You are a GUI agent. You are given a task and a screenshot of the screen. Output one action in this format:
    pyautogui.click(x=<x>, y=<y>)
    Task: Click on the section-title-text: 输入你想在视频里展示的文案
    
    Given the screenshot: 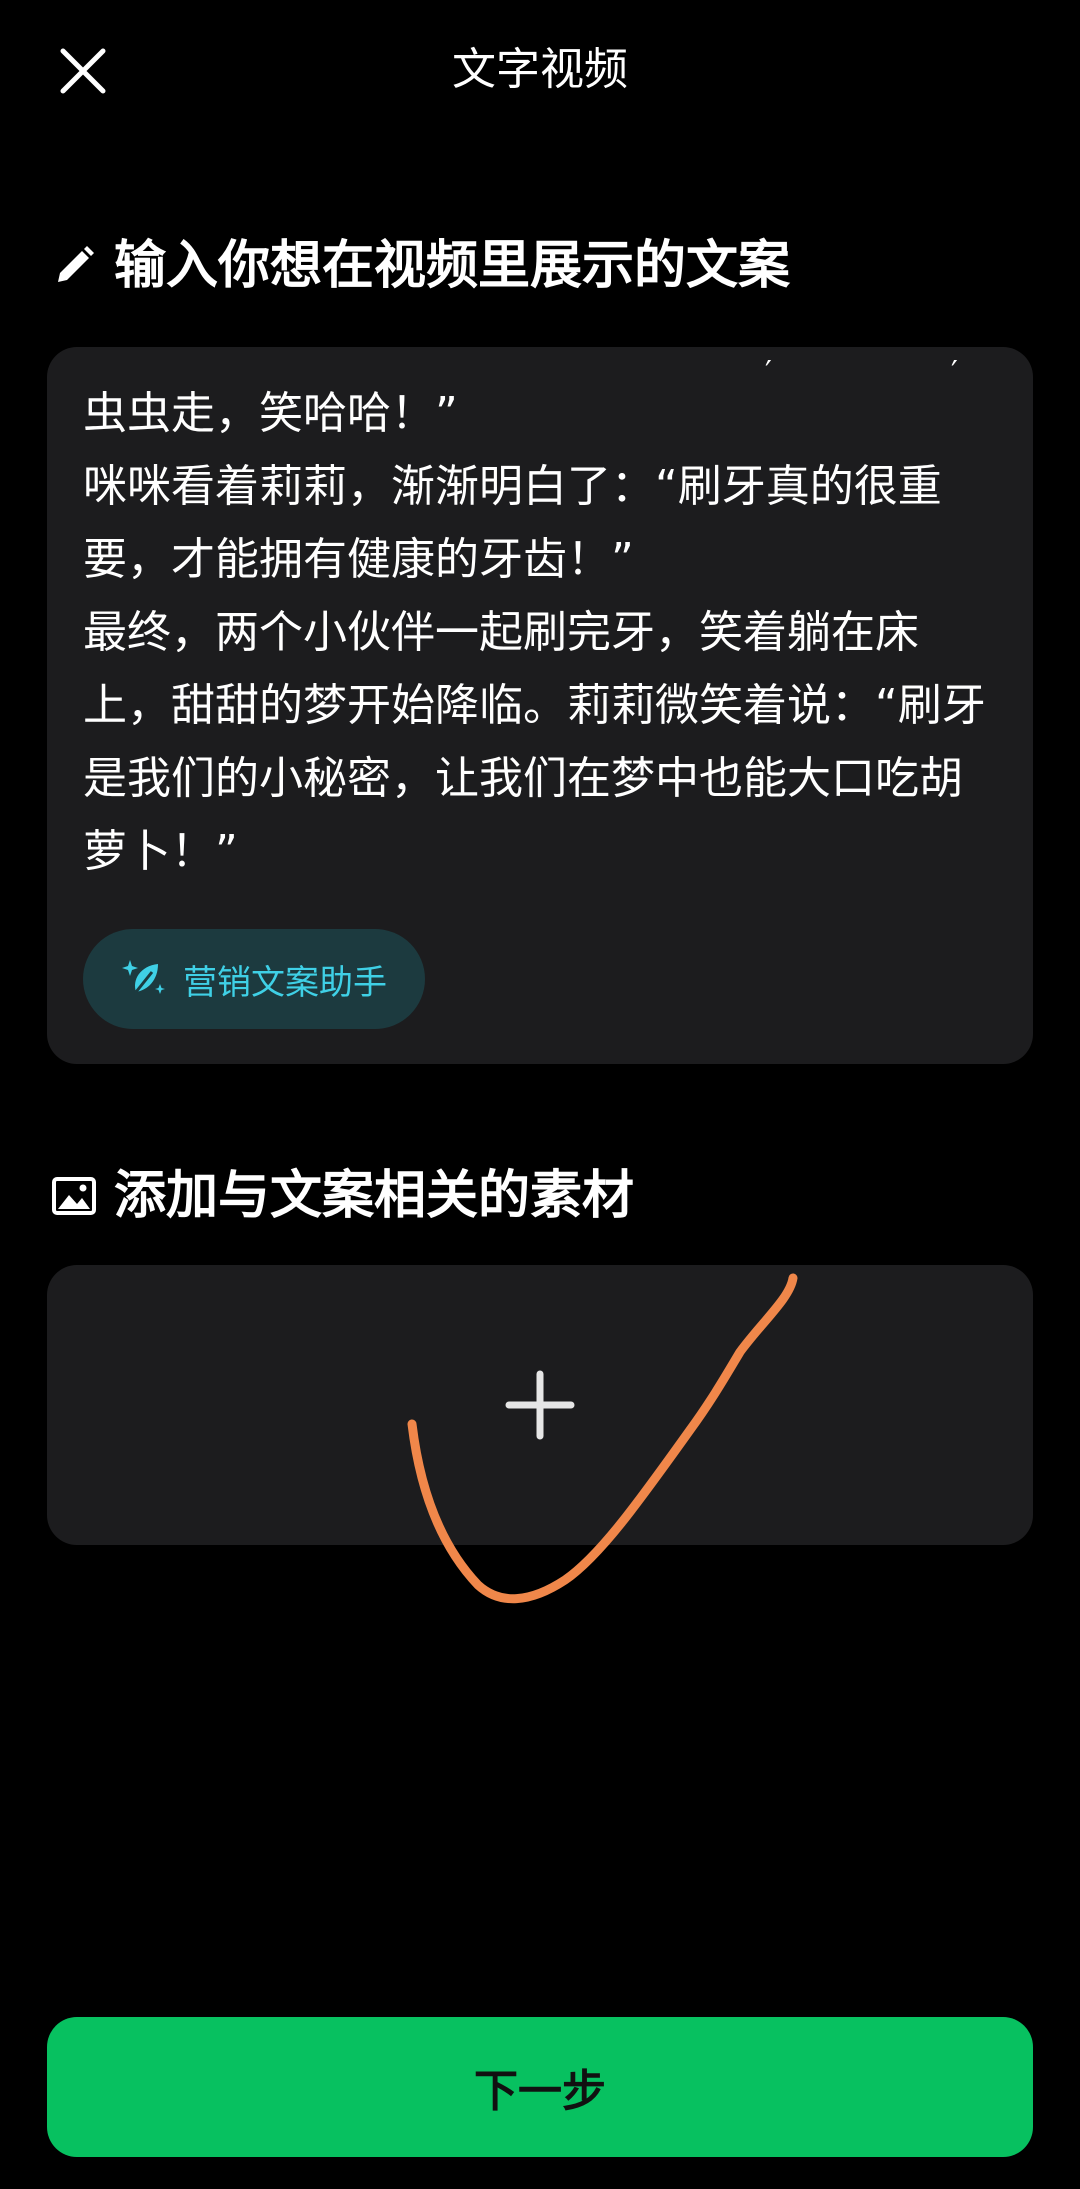 What is the action you would take?
    pyautogui.click(x=420, y=266)
    